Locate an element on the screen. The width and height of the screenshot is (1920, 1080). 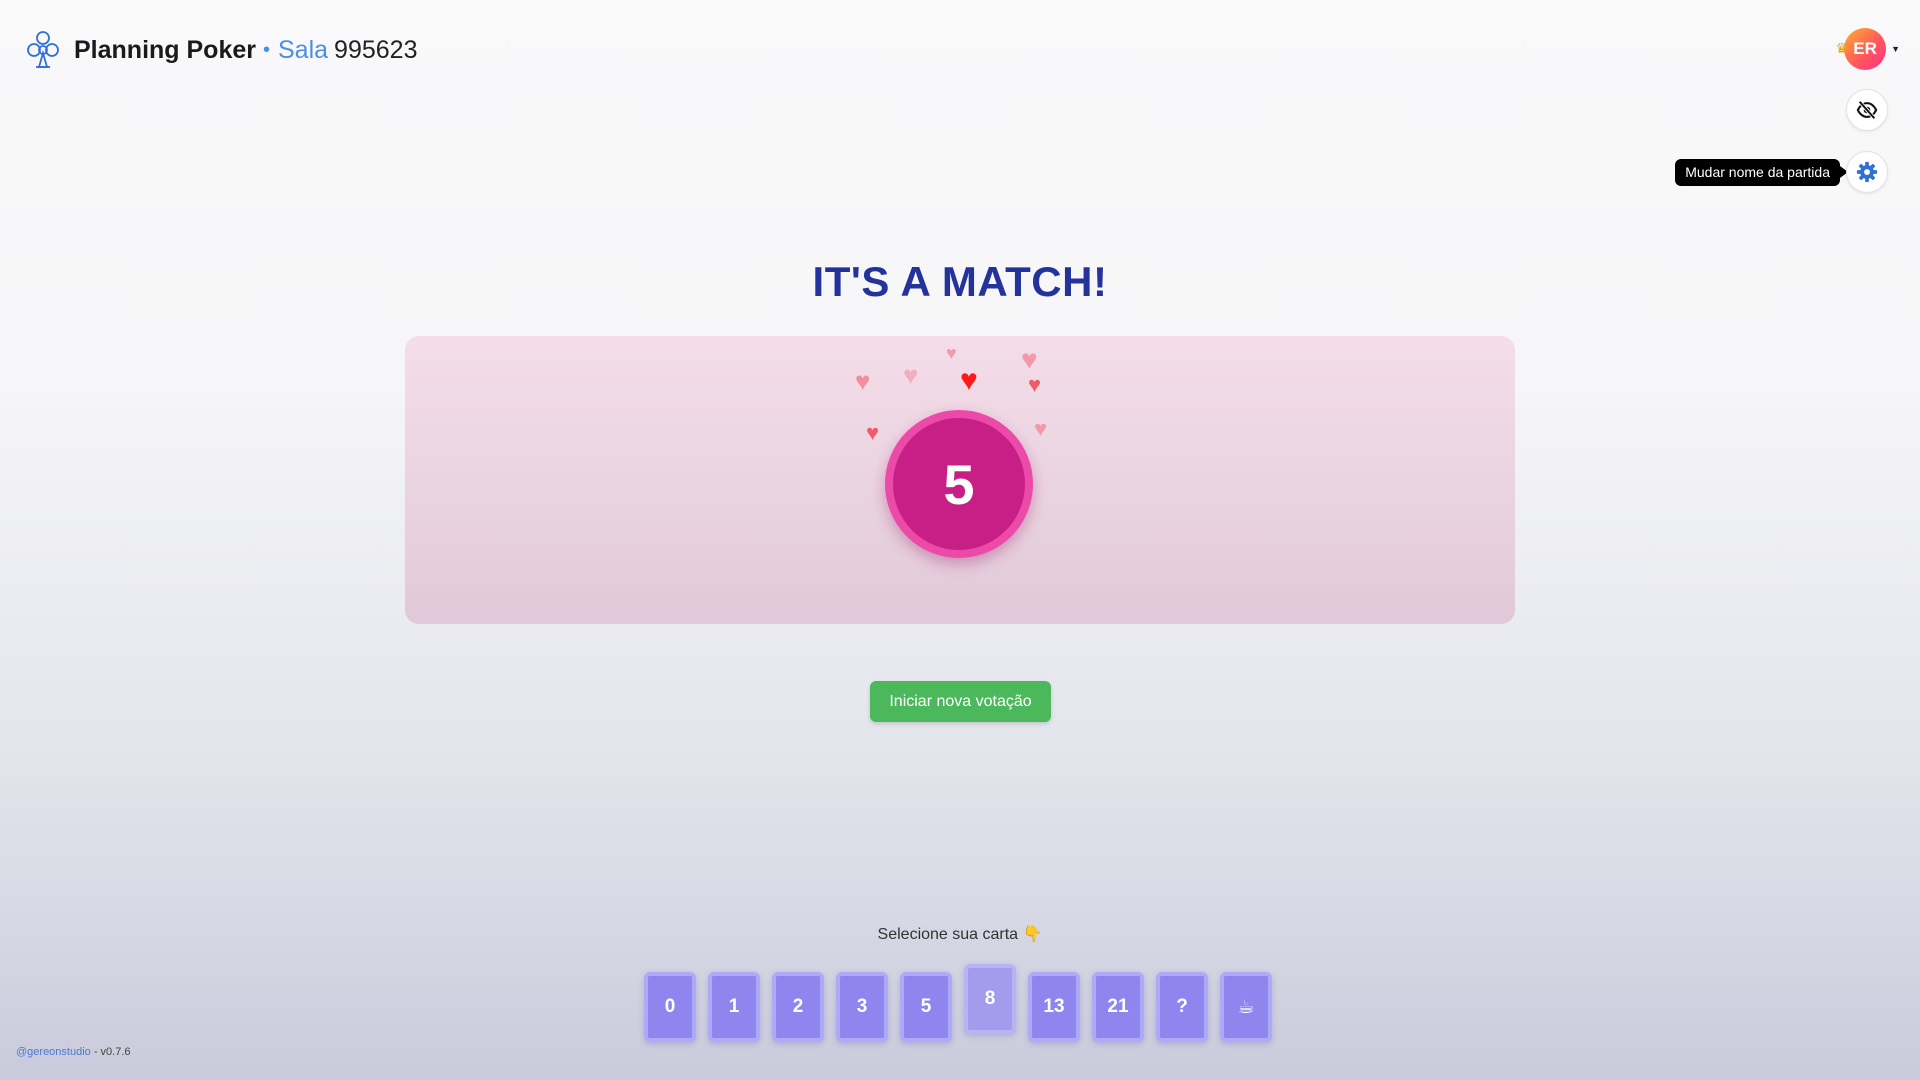
match-title: IT'S A MATCH! is located at coordinates (960, 281).